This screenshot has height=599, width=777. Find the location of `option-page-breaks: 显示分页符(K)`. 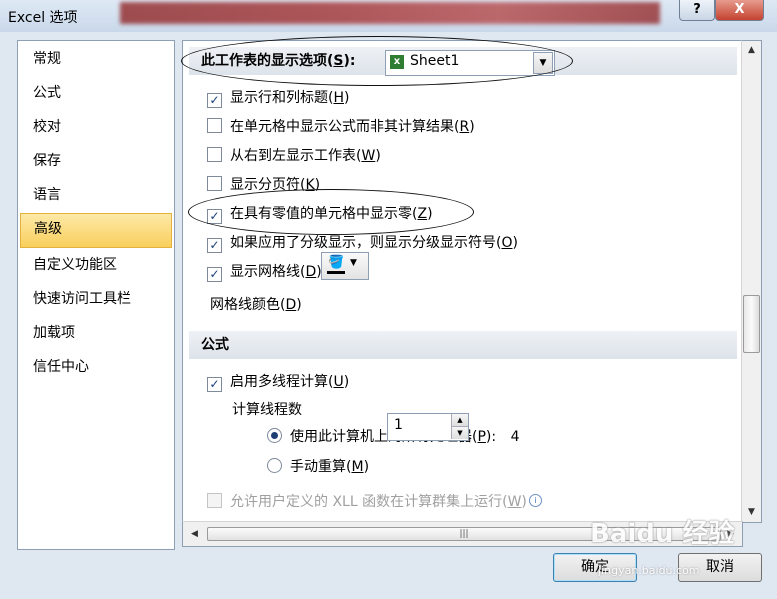

option-page-breaks: 显示分页符(K) is located at coordinates (263, 185).